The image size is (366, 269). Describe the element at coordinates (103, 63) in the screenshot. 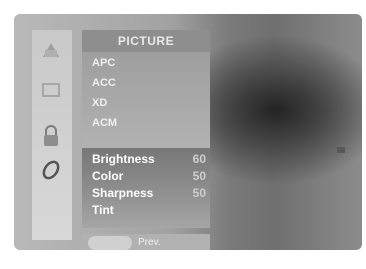

I see `menu-item-apc: APC` at that location.